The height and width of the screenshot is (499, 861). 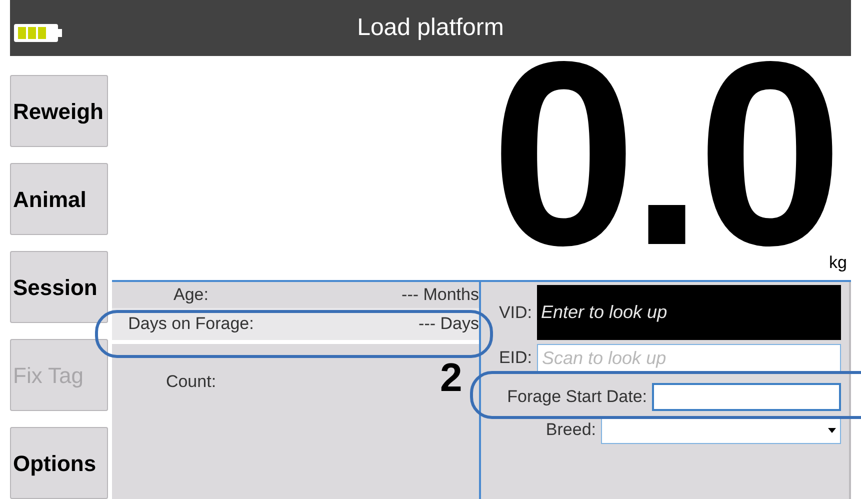 I want to click on annotation-number: 2, so click(x=451, y=378).